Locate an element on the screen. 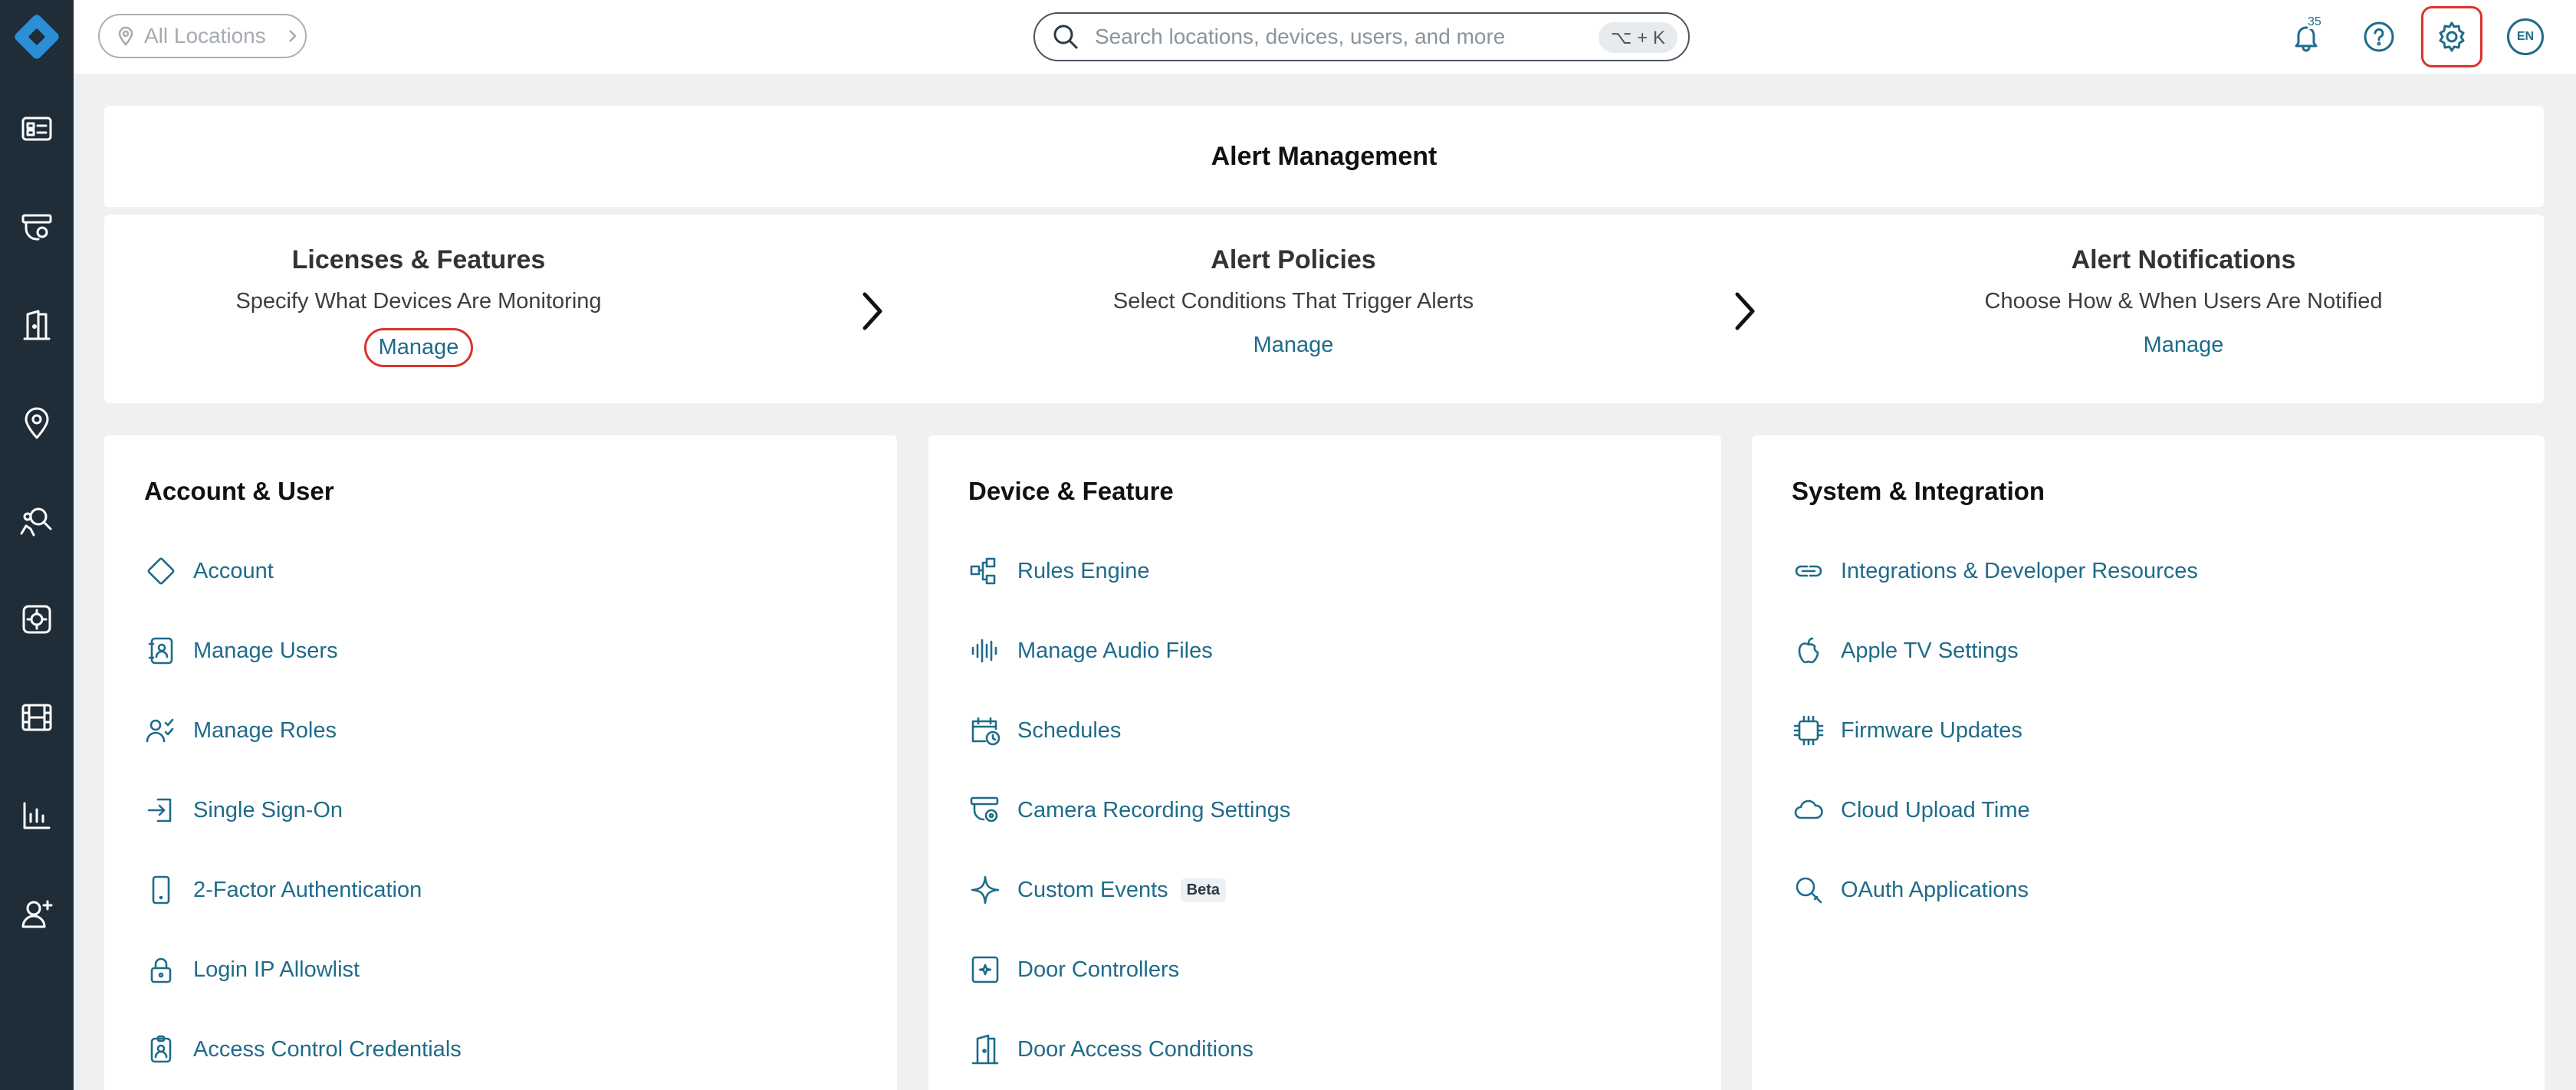 The image size is (2576, 1090). notifications-manage-link: Manage is located at coordinates (2183, 345).